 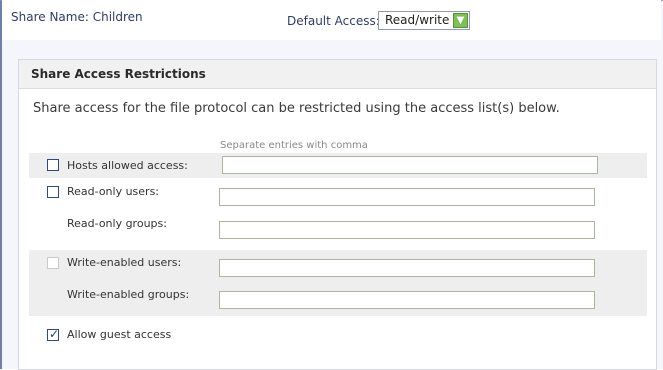 I want to click on readonly-users-checkbox, so click(x=53, y=192).